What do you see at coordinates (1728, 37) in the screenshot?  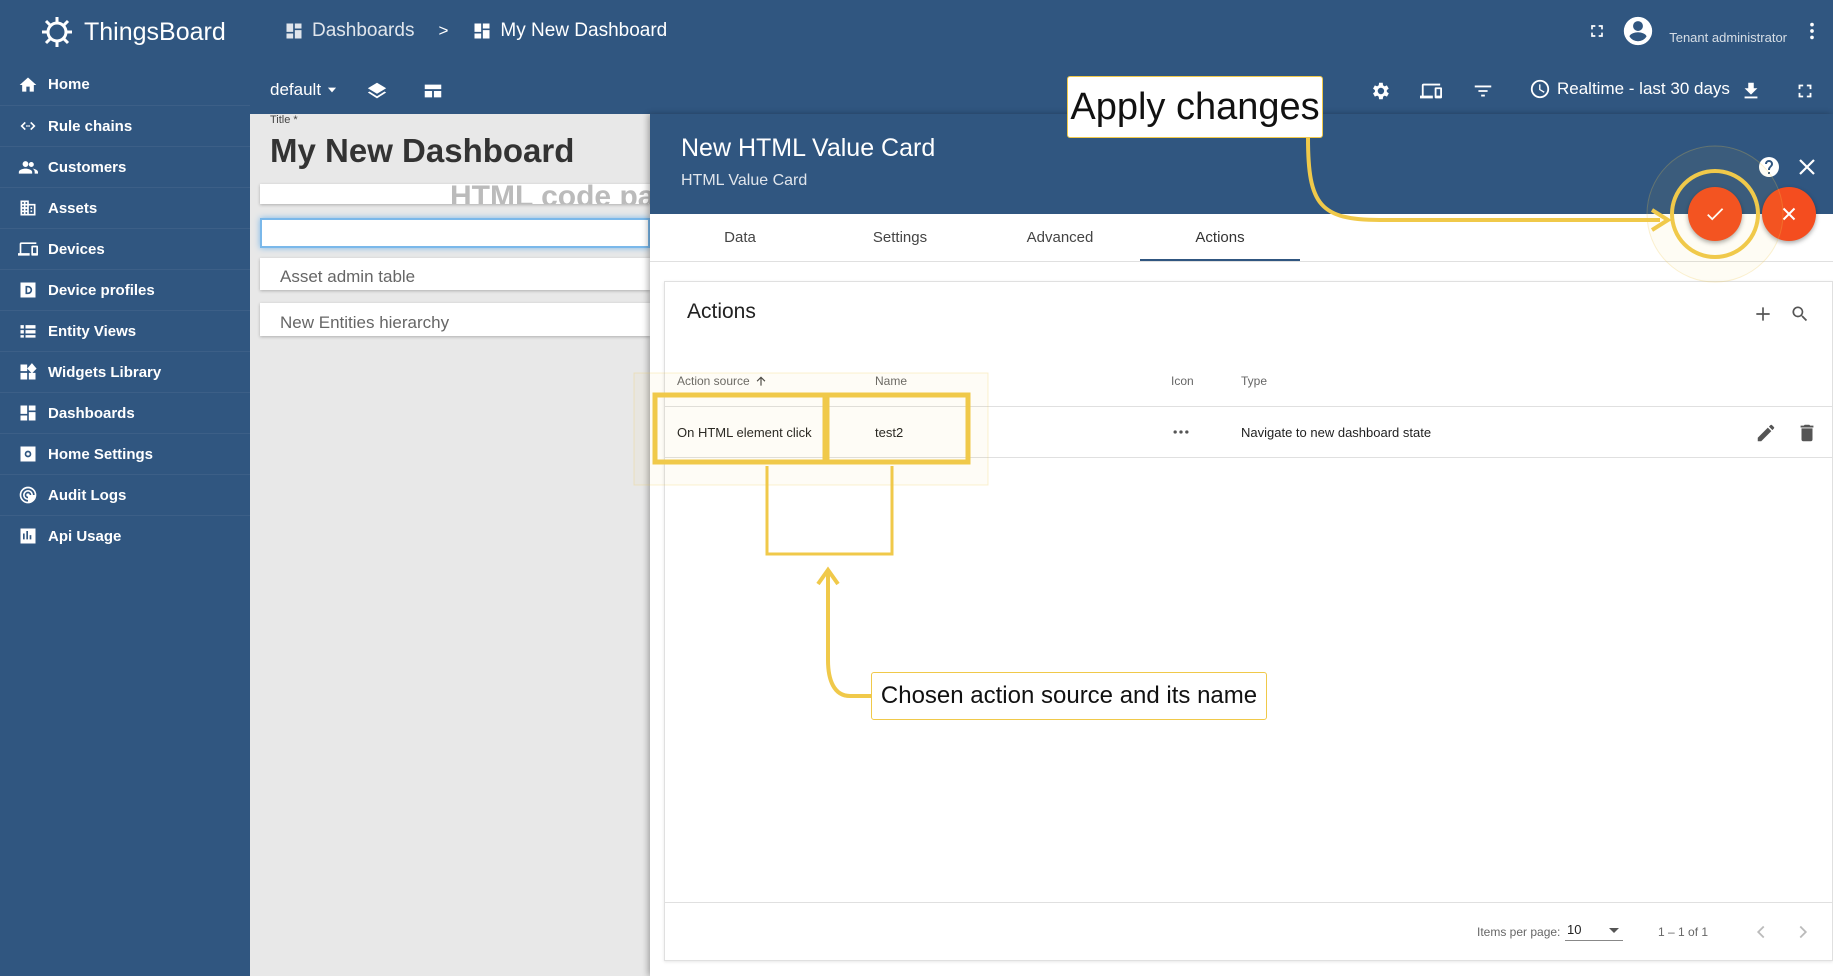 I see `user-role: Tenant administrator` at bounding box center [1728, 37].